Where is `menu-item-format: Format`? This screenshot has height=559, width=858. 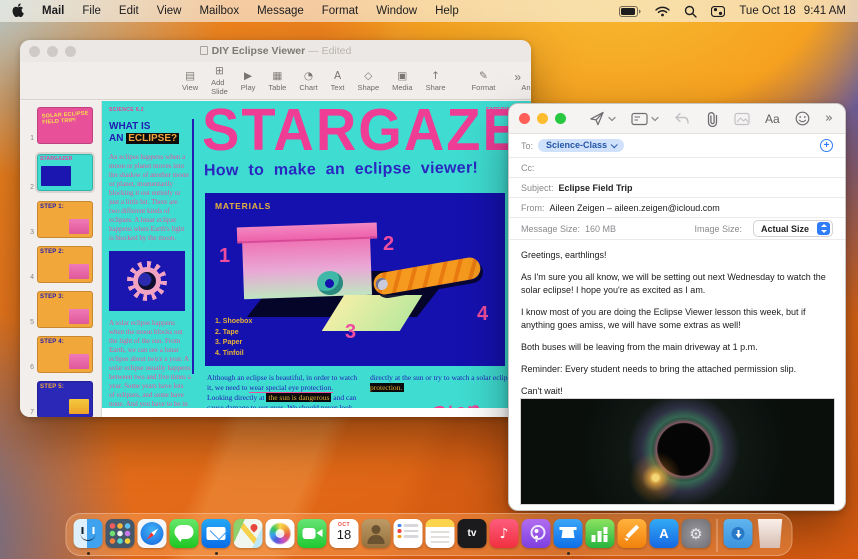 menu-item-format: Format is located at coordinates (340, 11).